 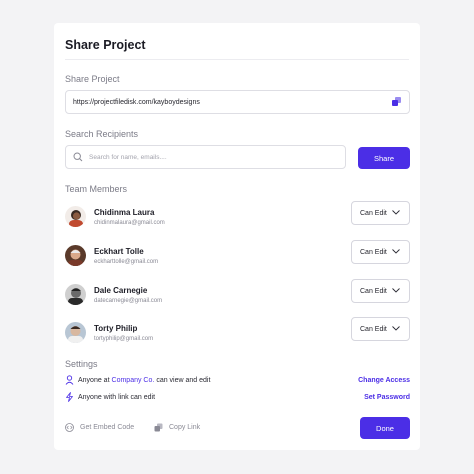 I want to click on search-input, so click(x=189, y=157).